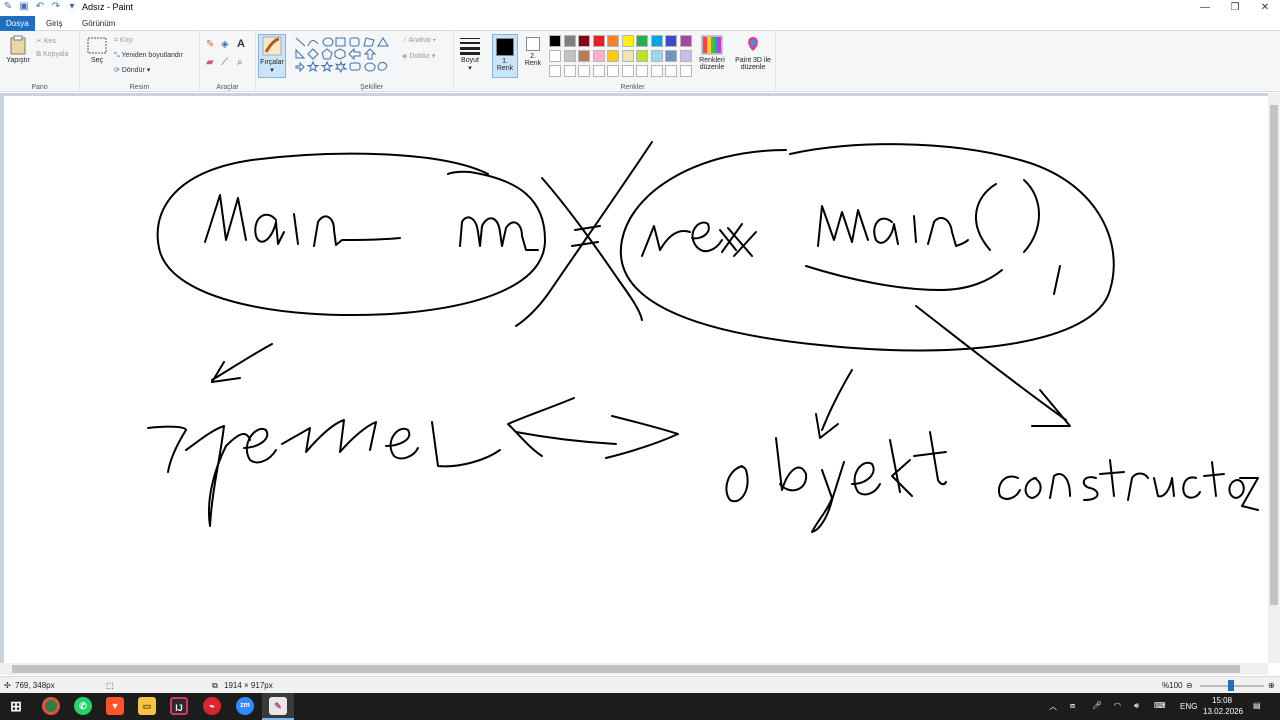  Describe the element at coordinates (179, 706) in the screenshot. I see `intellij-icon: IJ` at that location.